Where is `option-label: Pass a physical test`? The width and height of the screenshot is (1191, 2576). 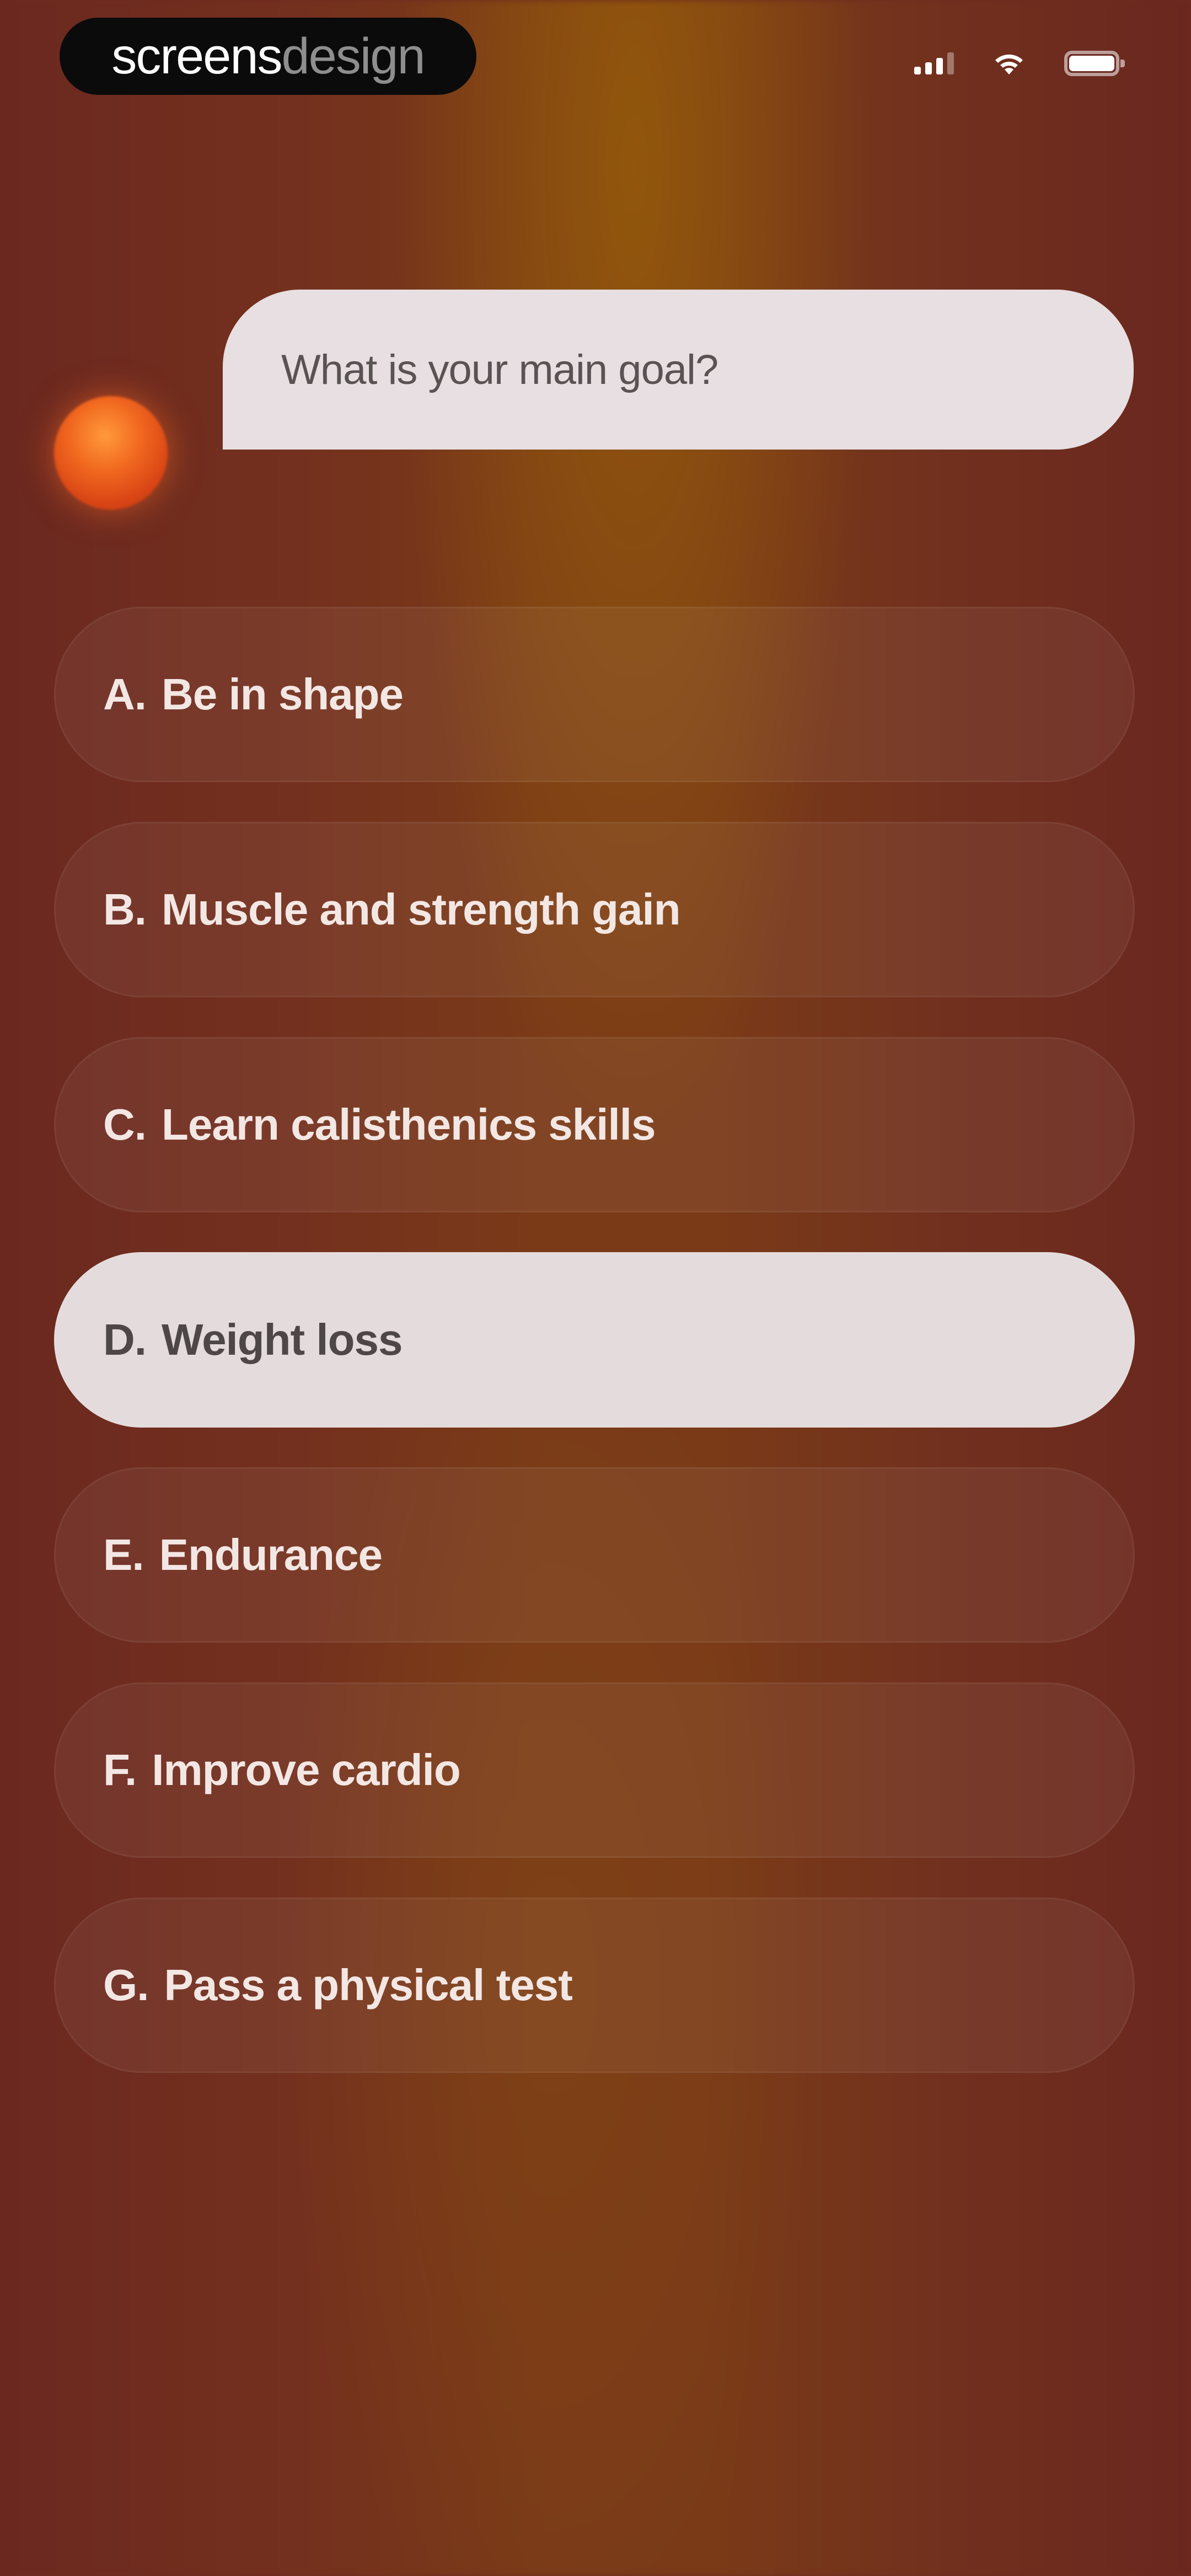 option-label: Pass a physical test is located at coordinates (368, 1985).